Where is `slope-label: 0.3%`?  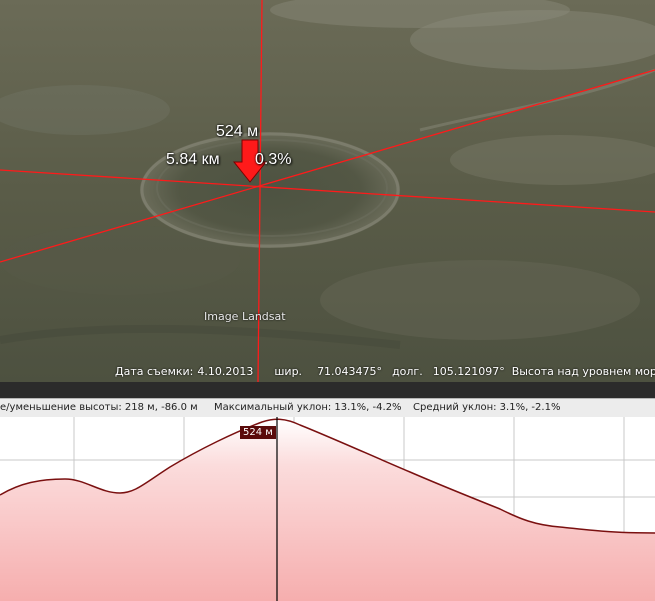
slope-label: 0.3% is located at coordinates (273, 159).